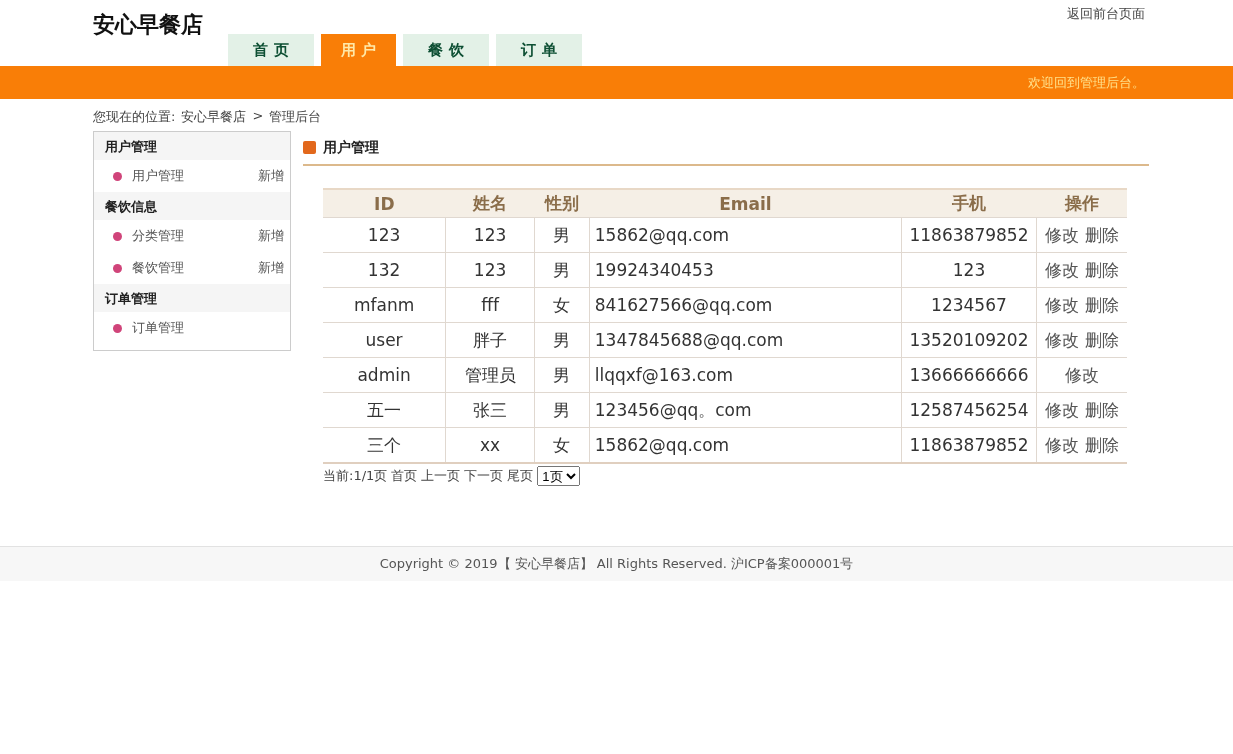  Describe the element at coordinates (490, 203) in the screenshot. I see `column-header: 姓名` at that location.